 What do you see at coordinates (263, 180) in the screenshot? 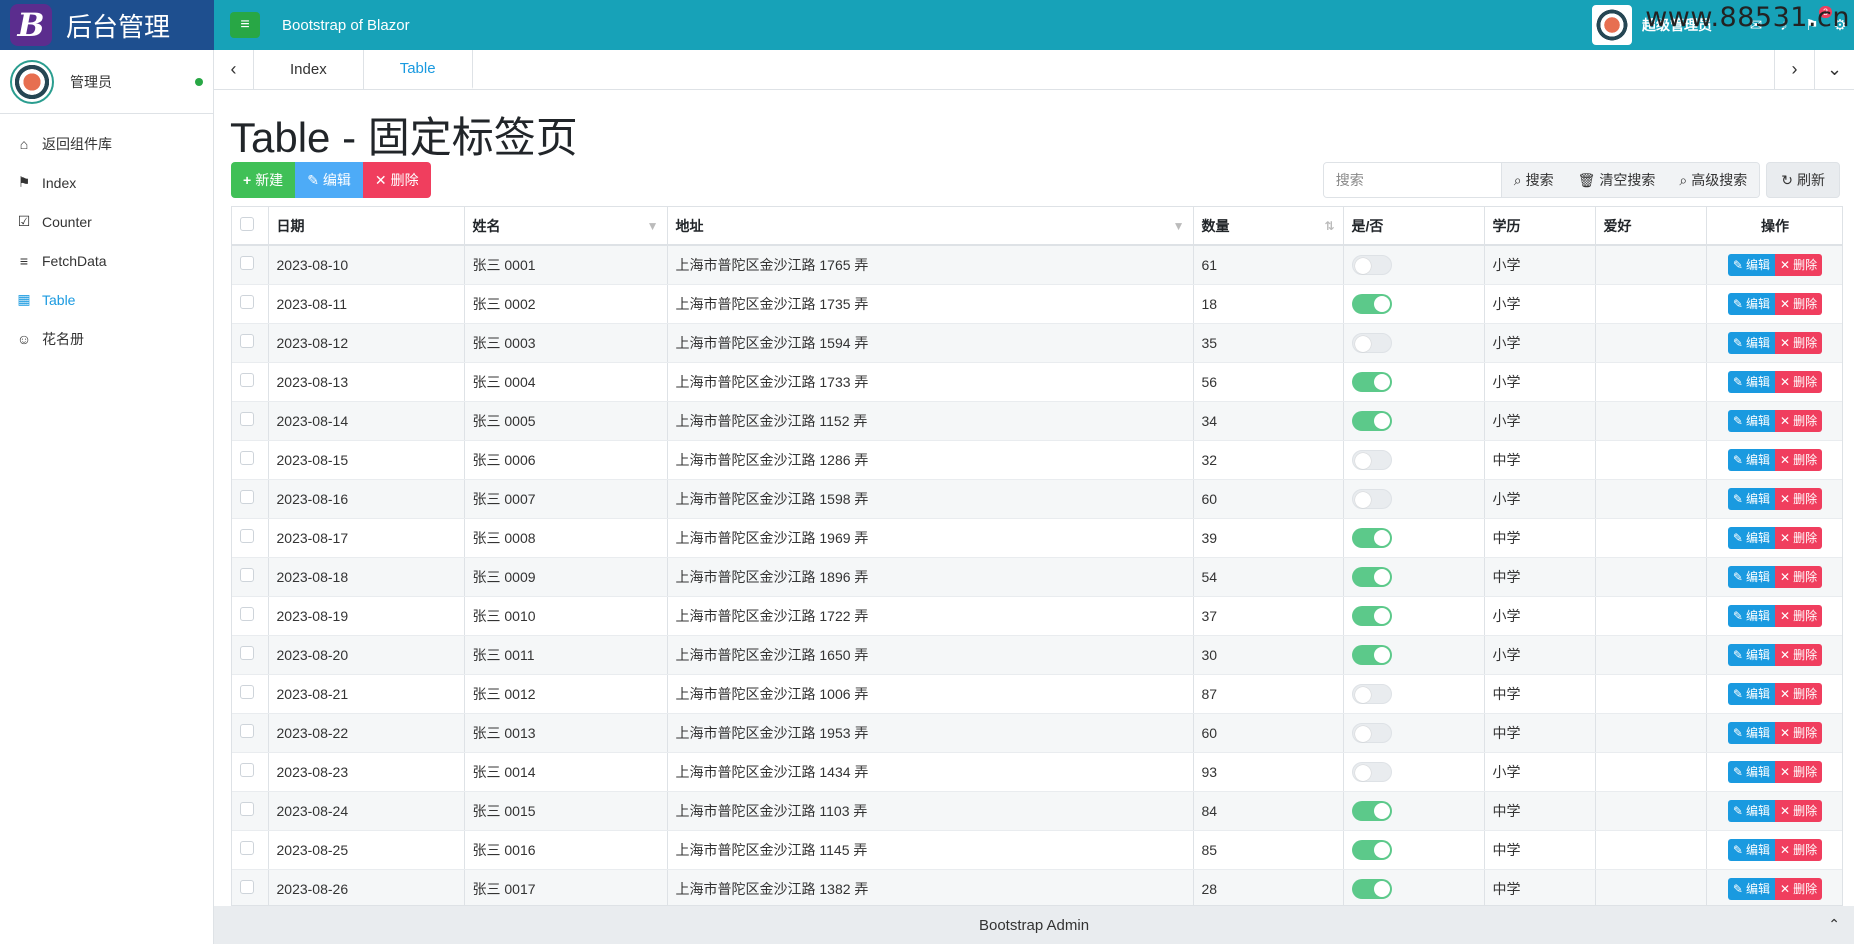
I see `add-button: + 新建` at bounding box center [263, 180].